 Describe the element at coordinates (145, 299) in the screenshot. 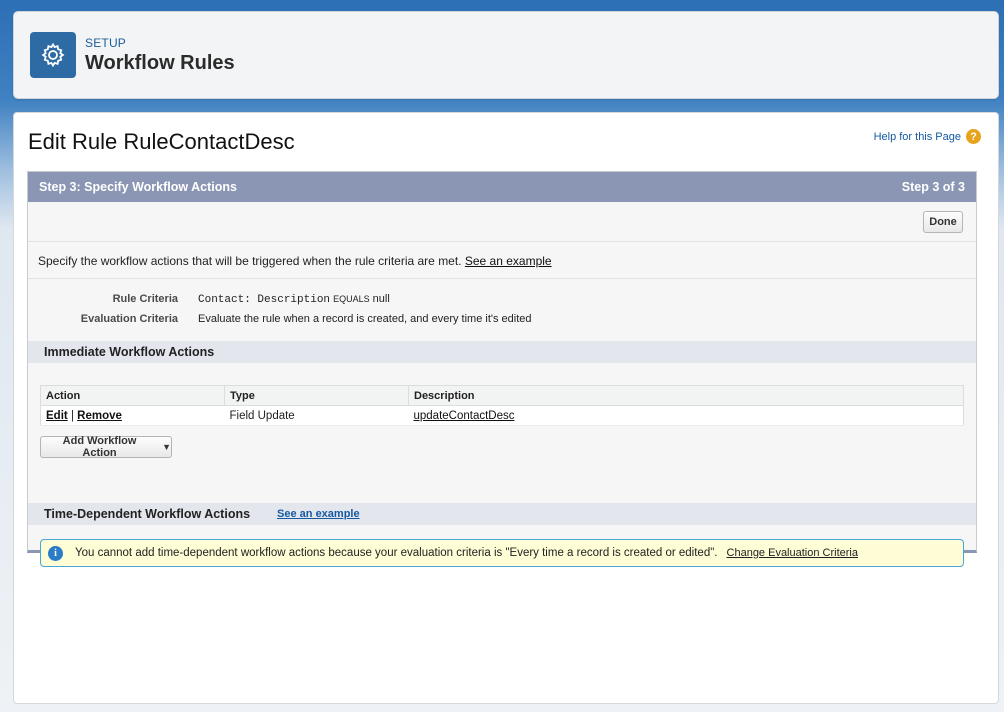

I see `rule-criteria-label: Rule Criteria` at that location.